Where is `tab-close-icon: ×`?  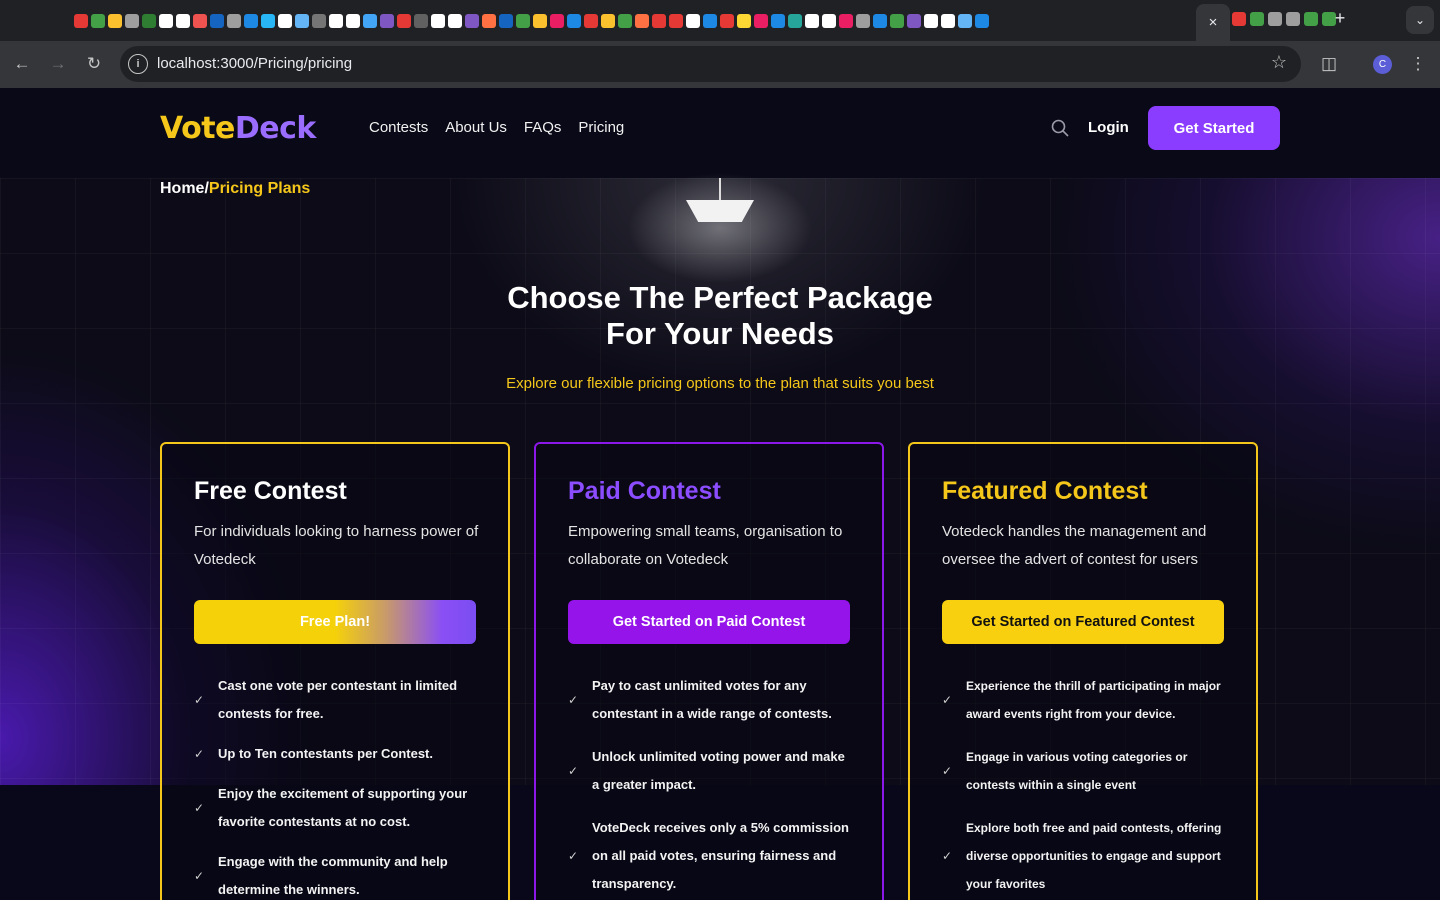
tab-close-icon: × is located at coordinates (1213, 22).